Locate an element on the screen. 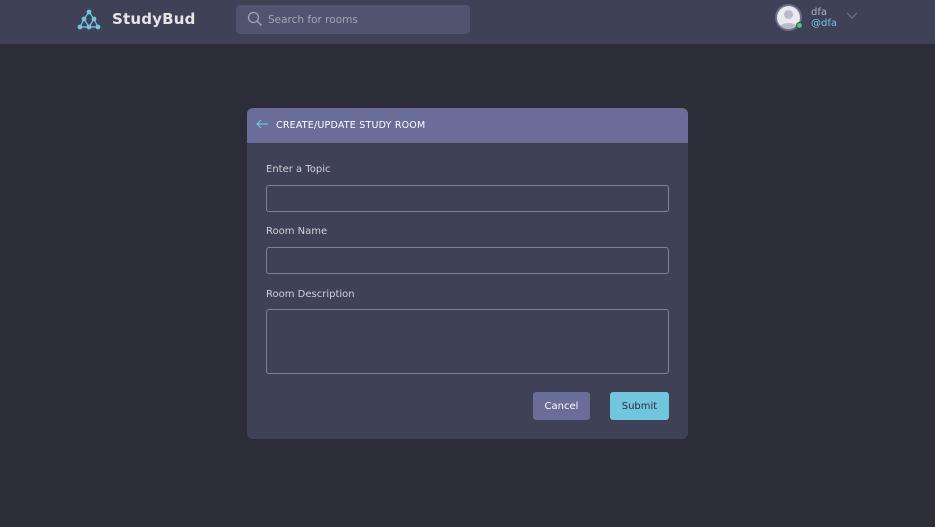  topic-label: Enter a Topic is located at coordinates (298, 169).